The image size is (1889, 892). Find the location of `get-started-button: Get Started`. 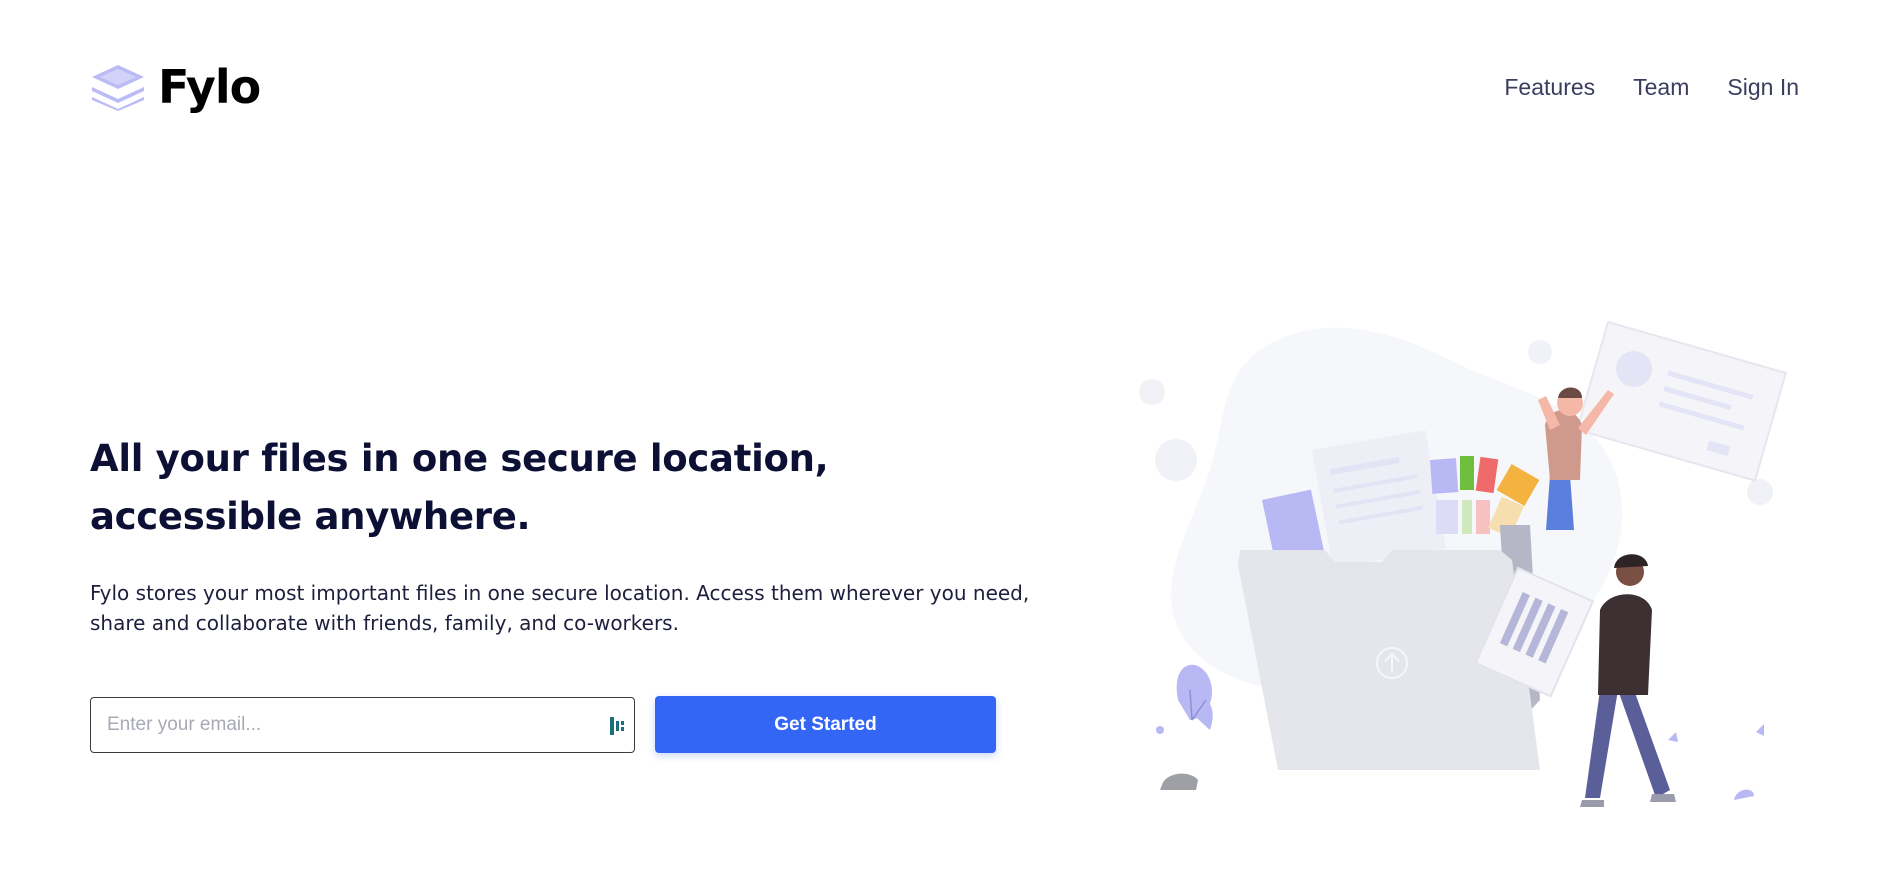

get-started-button: Get Started is located at coordinates (825, 724).